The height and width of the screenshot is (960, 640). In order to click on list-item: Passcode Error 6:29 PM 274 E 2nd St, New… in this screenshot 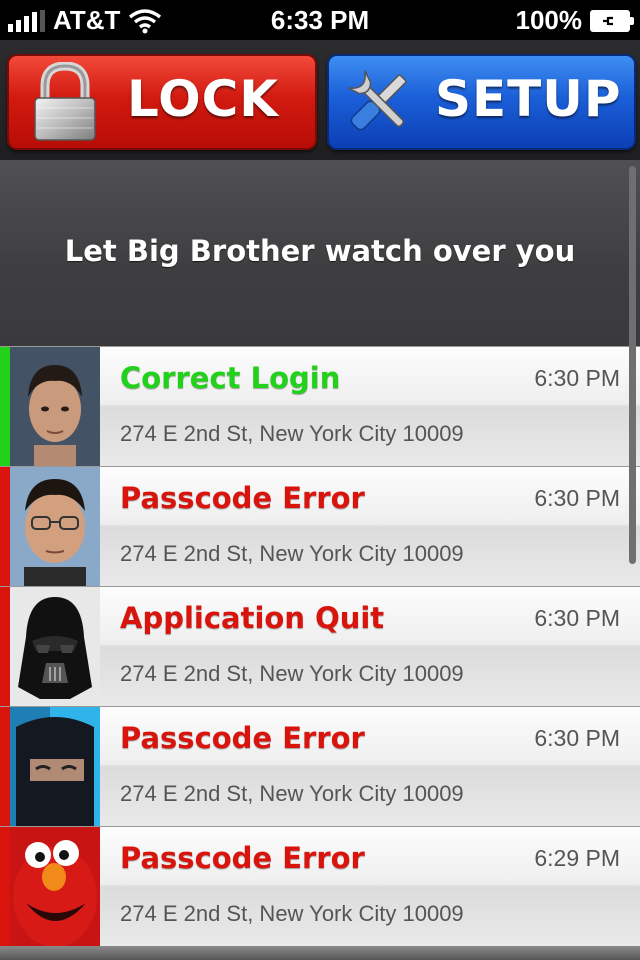, I will do `click(320, 886)`.